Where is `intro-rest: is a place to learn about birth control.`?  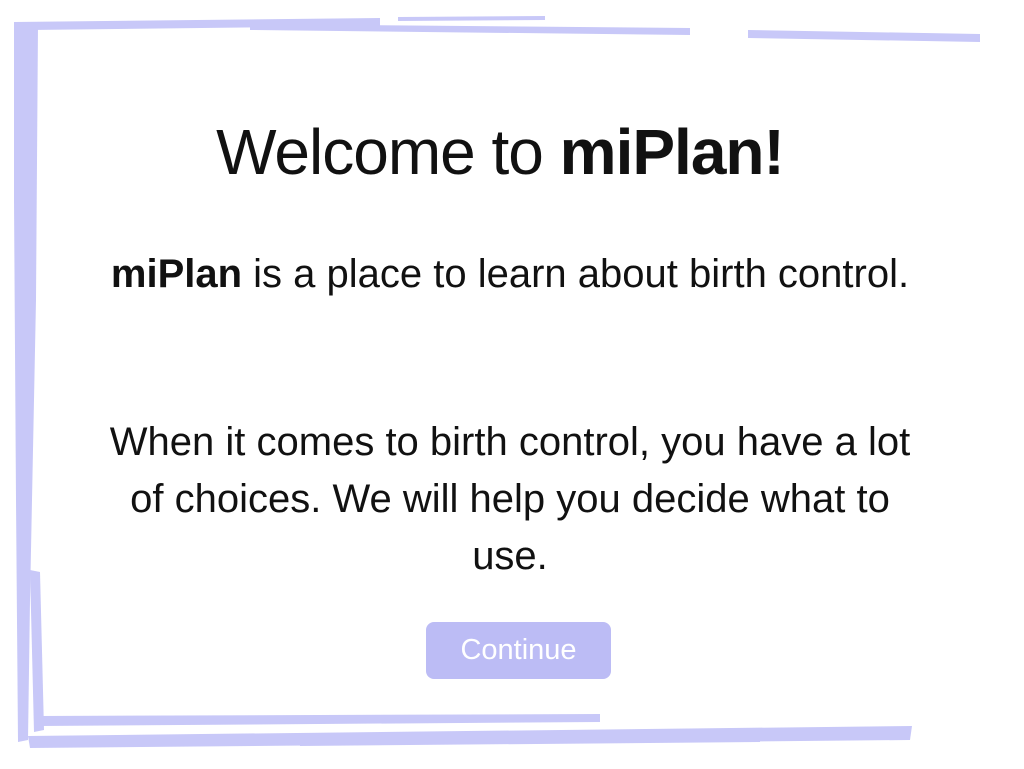 intro-rest: is a place to learn about birth control. is located at coordinates (576, 274).